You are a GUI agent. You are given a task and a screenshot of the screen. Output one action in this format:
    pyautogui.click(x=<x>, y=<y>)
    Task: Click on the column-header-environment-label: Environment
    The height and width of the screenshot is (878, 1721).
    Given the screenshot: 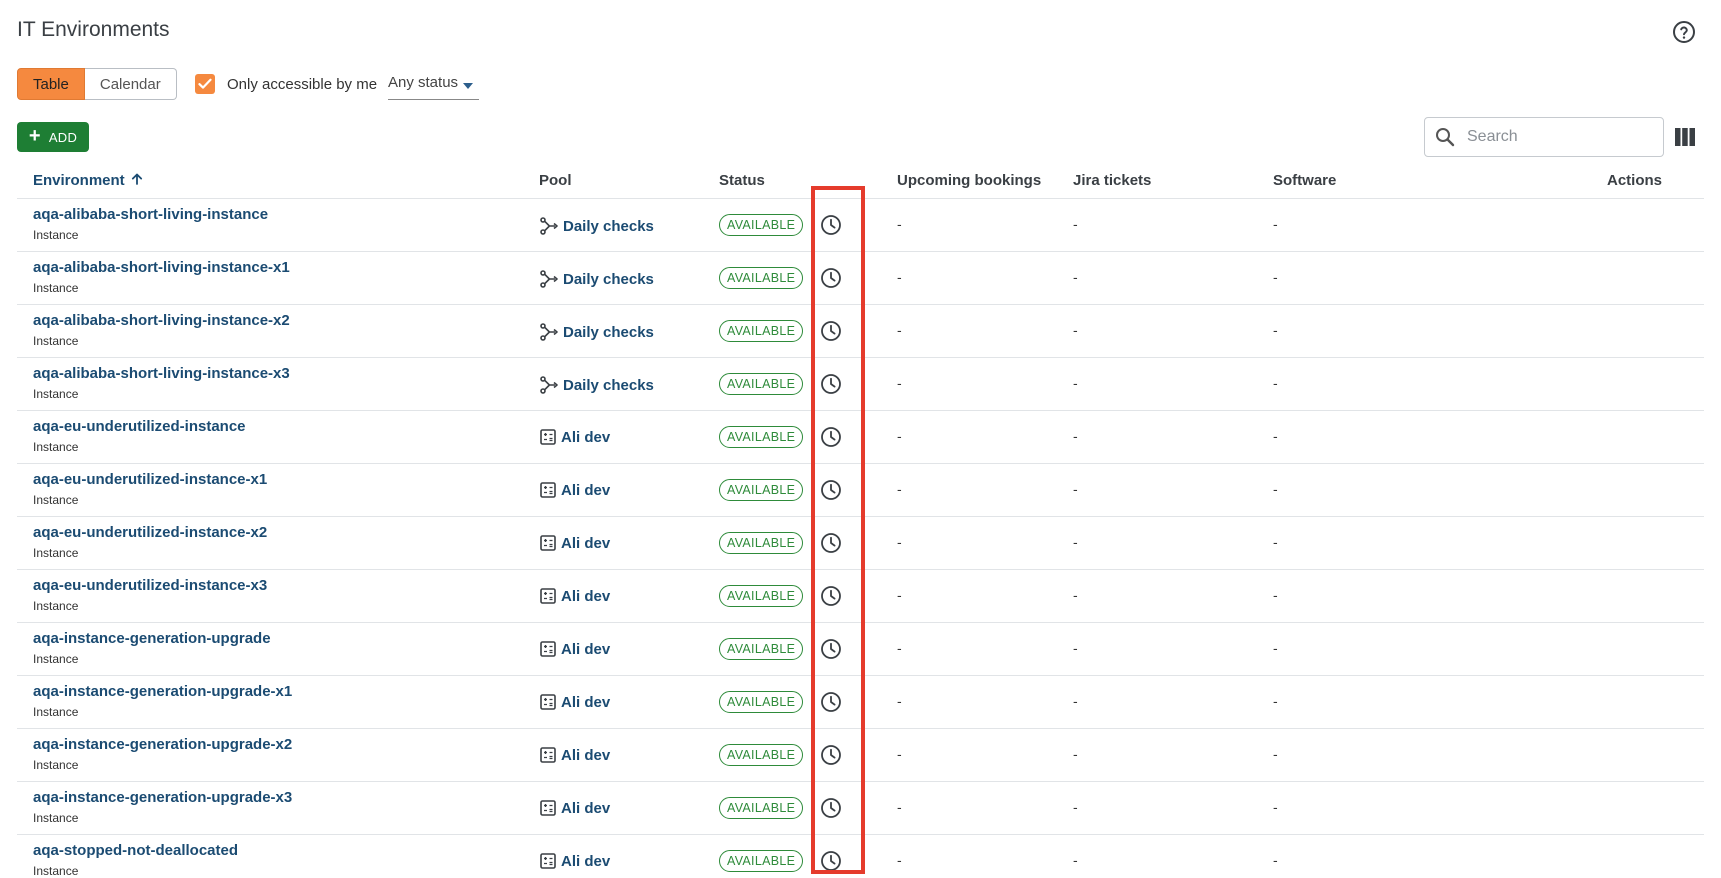 What is the action you would take?
    pyautogui.click(x=79, y=180)
    